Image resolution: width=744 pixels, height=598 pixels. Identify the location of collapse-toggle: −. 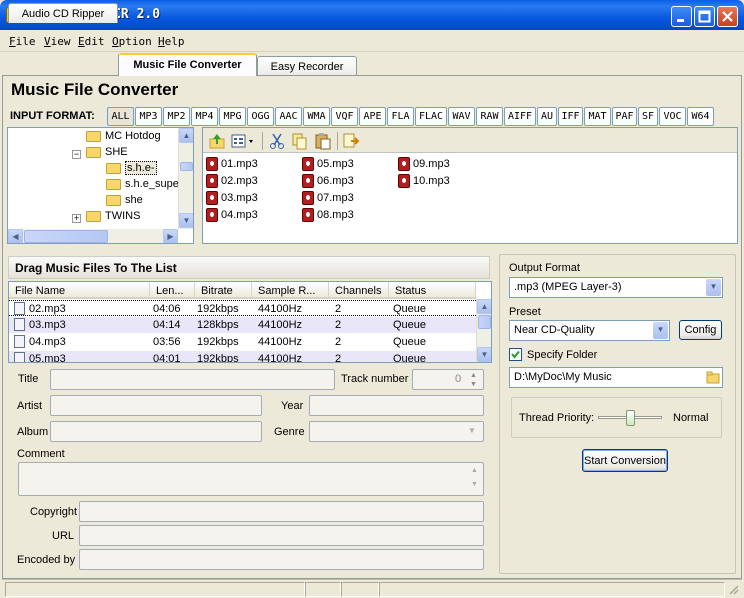
(76, 154).